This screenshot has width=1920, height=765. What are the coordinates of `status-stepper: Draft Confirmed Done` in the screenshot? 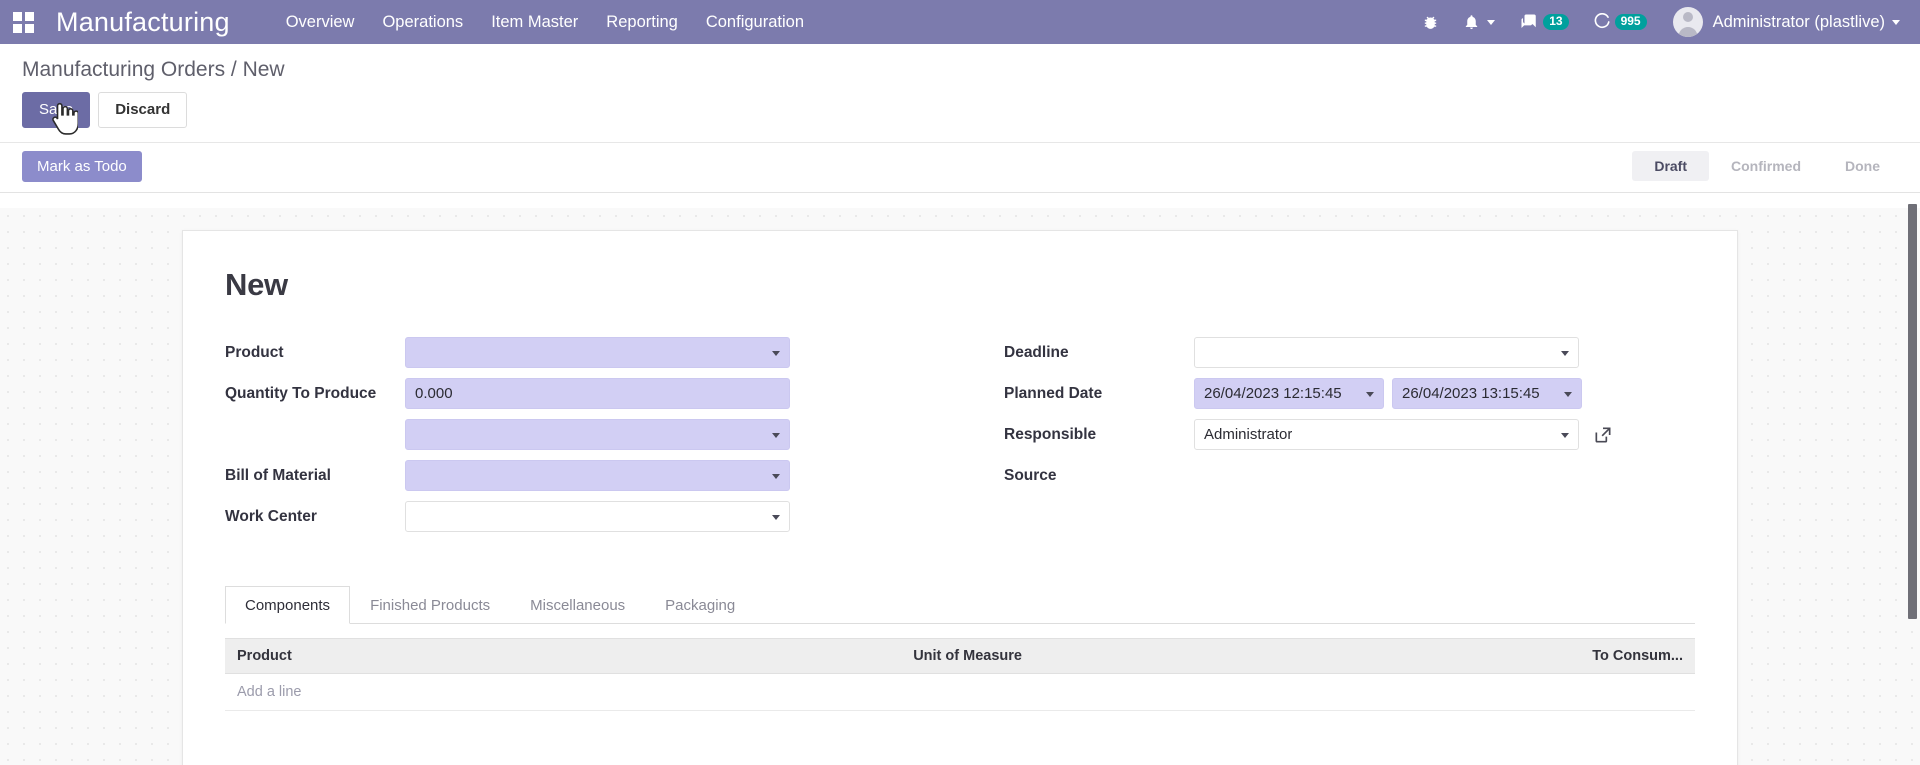 It's located at (1776, 166).